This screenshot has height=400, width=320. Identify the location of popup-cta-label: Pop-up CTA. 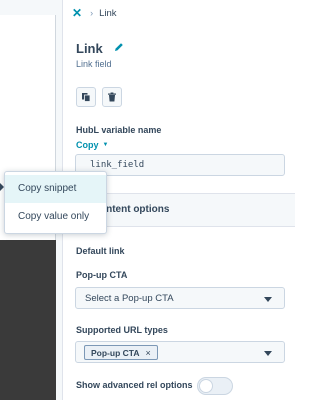
(102, 275).